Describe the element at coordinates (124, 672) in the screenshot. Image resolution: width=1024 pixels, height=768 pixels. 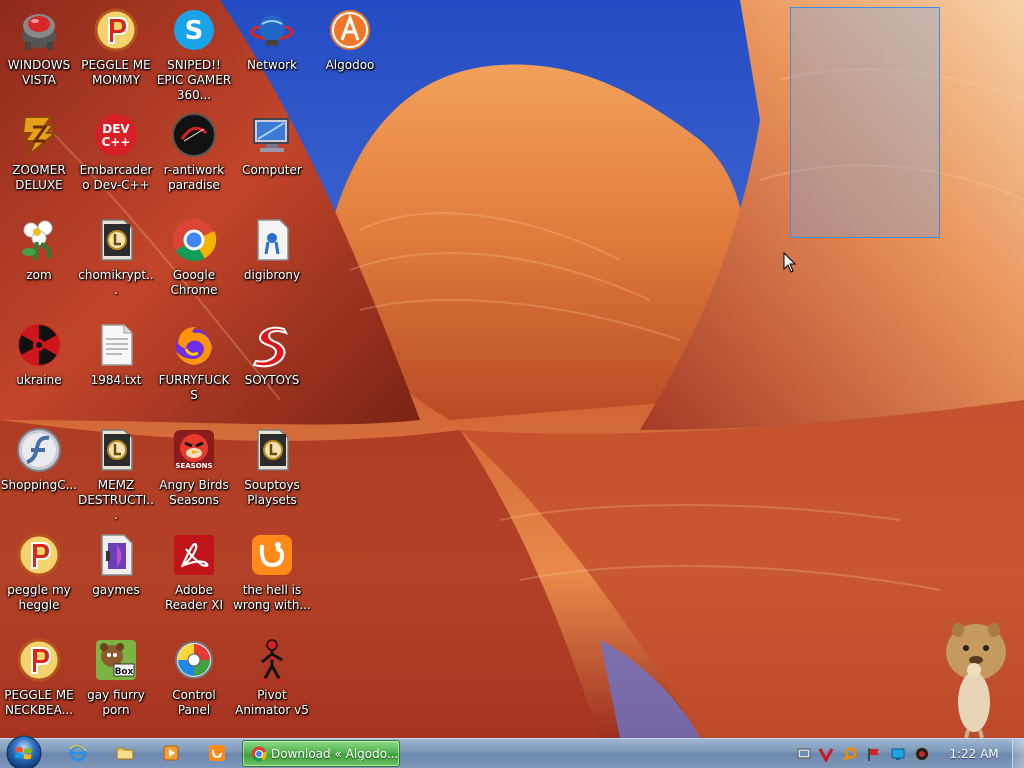
I see `svg-text: Box` at that location.